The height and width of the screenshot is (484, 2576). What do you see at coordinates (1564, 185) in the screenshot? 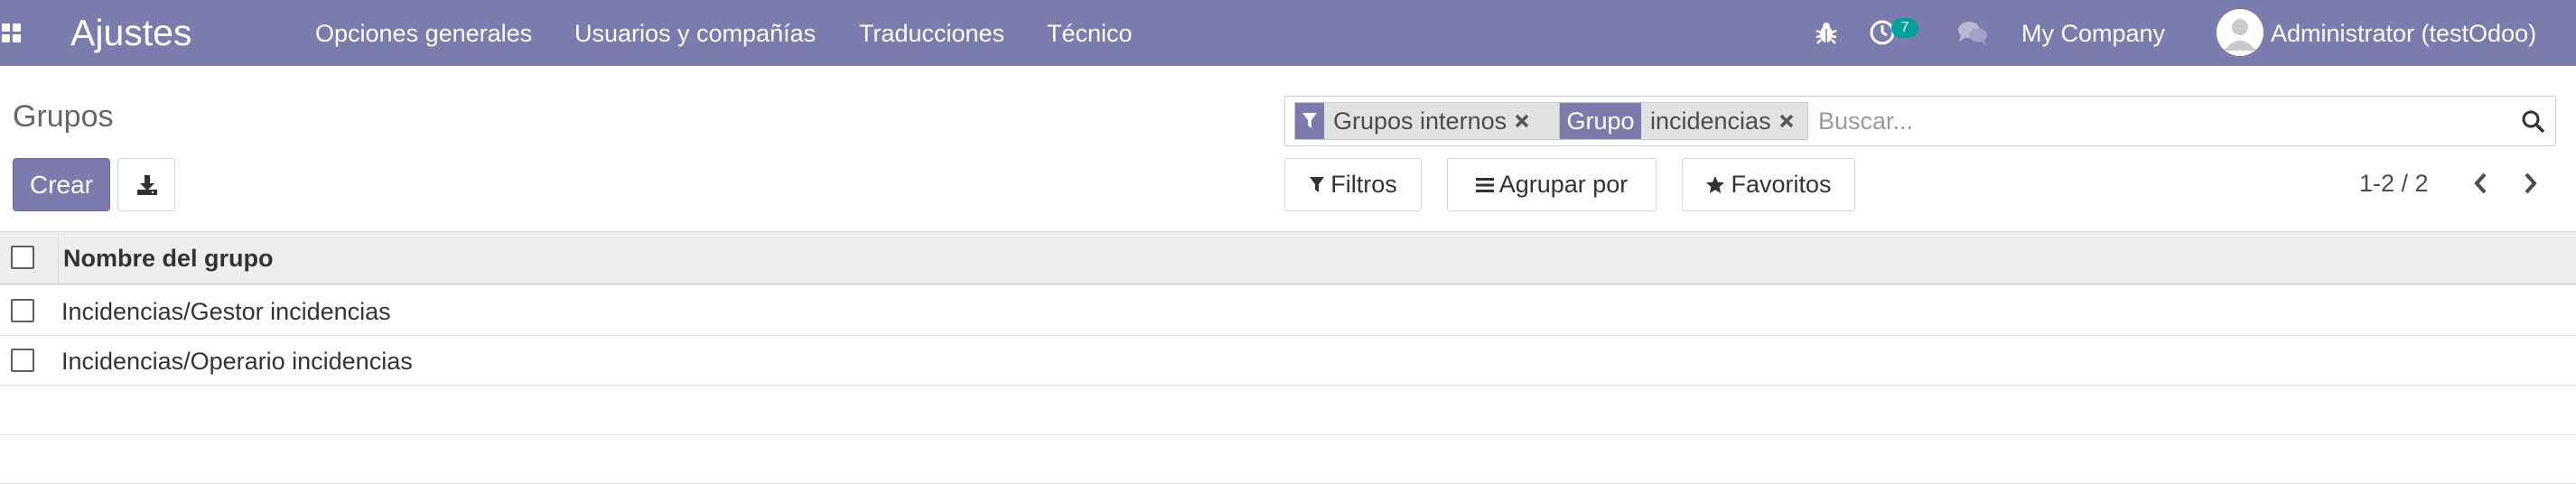
I see `group-by-label: Agrupar por` at bounding box center [1564, 185].